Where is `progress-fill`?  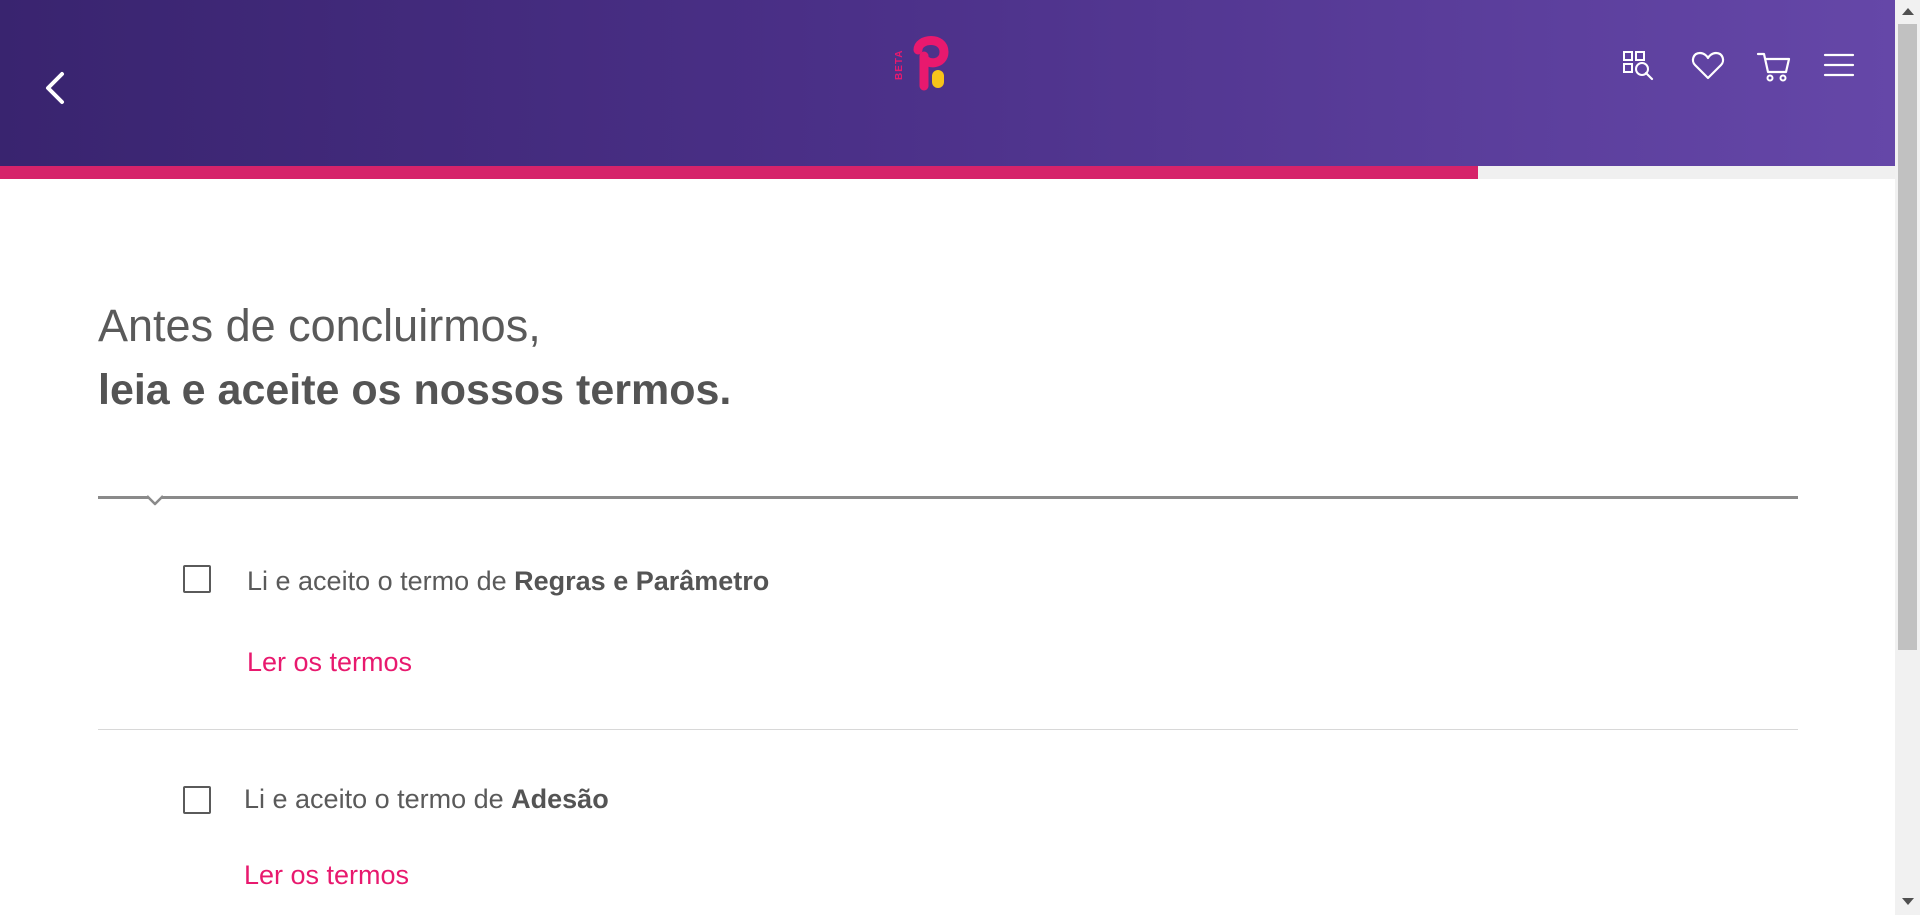
progress-fill is located at coordinates (739, 172).